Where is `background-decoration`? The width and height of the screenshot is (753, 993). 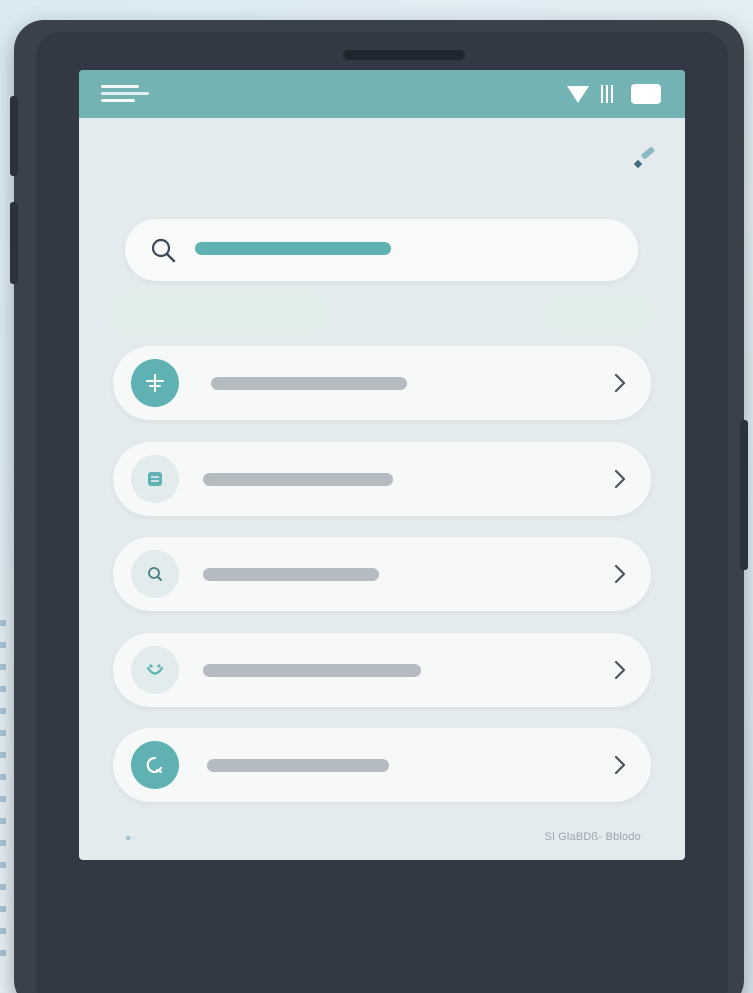 background-decoration is located at coordinates (3, 790).